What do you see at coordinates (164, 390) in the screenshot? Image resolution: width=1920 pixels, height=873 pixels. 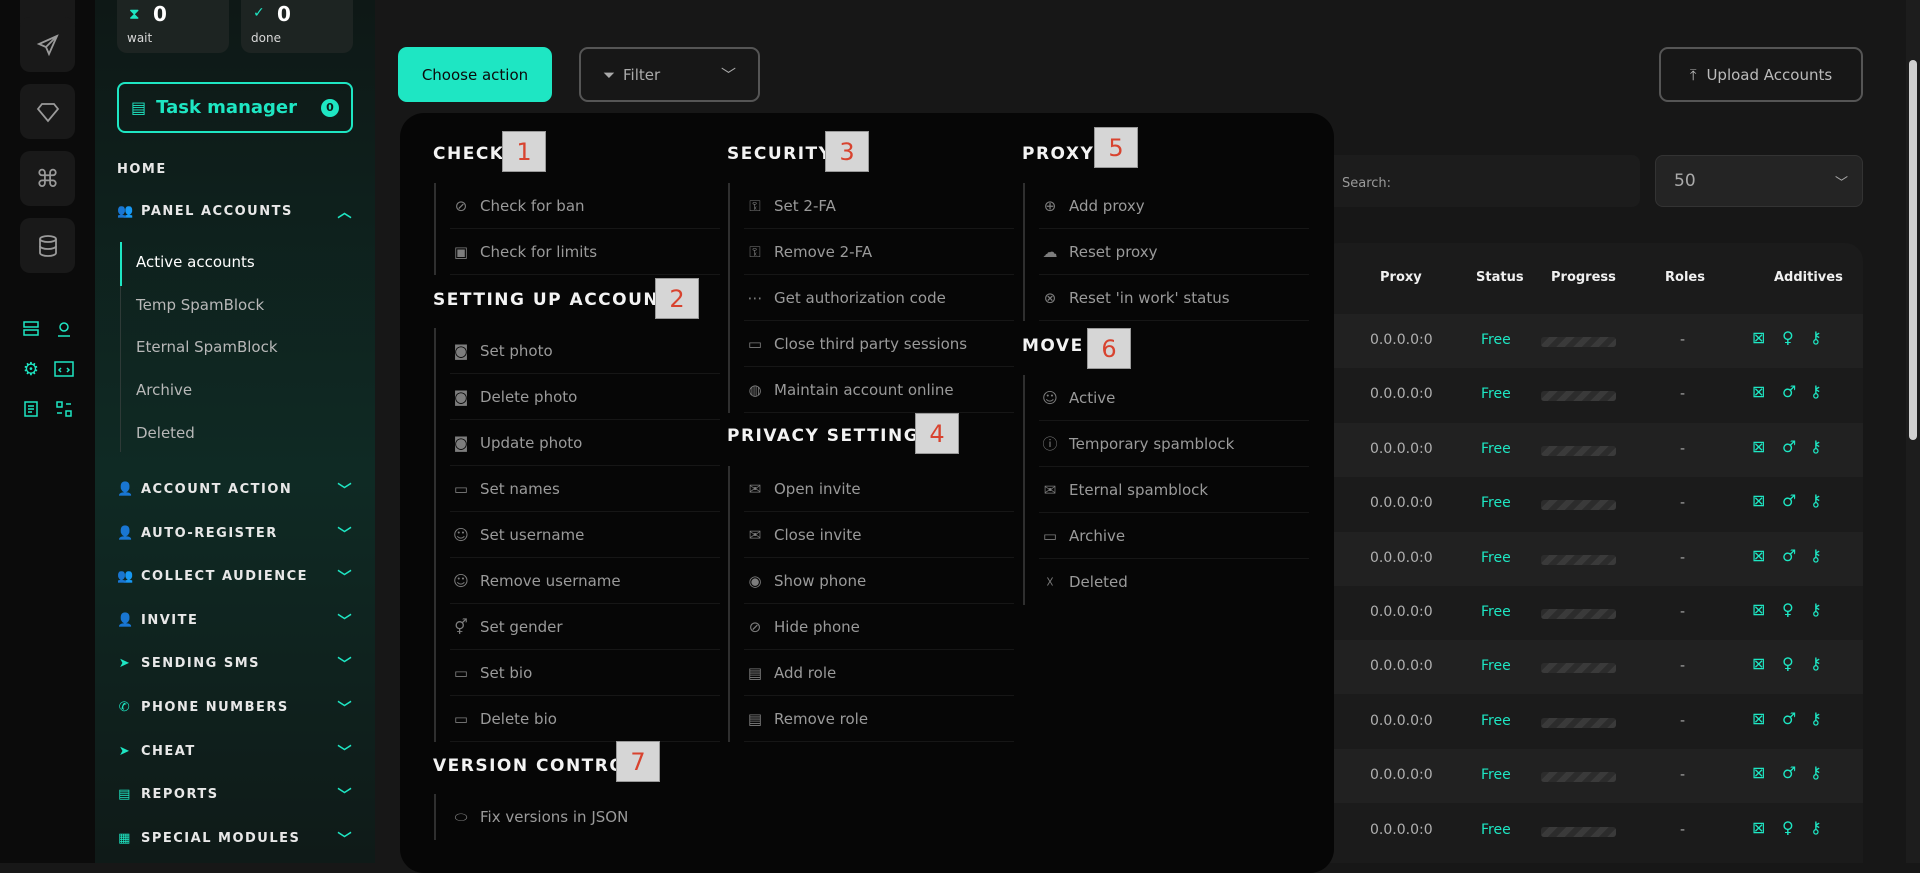 I see `sidebar-item-archive: Archive` at bounding box center [164, 390].